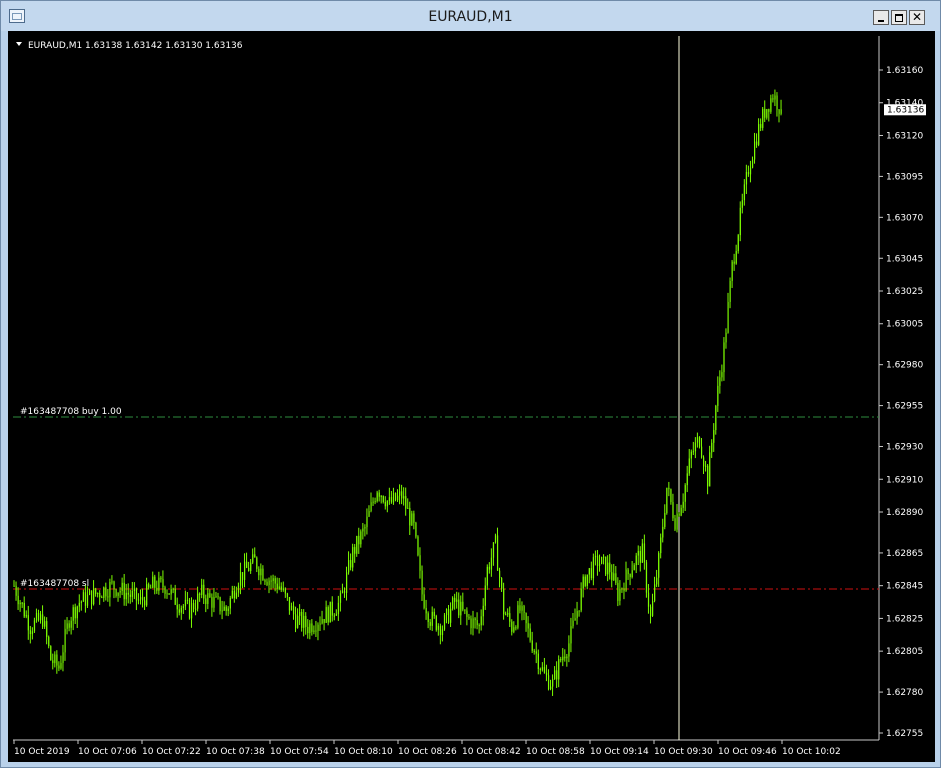 This screenshot has width=941, height=768. Describe the element at coordinates (881, 17) in the screenshot. I see `minimize-button` at that location.